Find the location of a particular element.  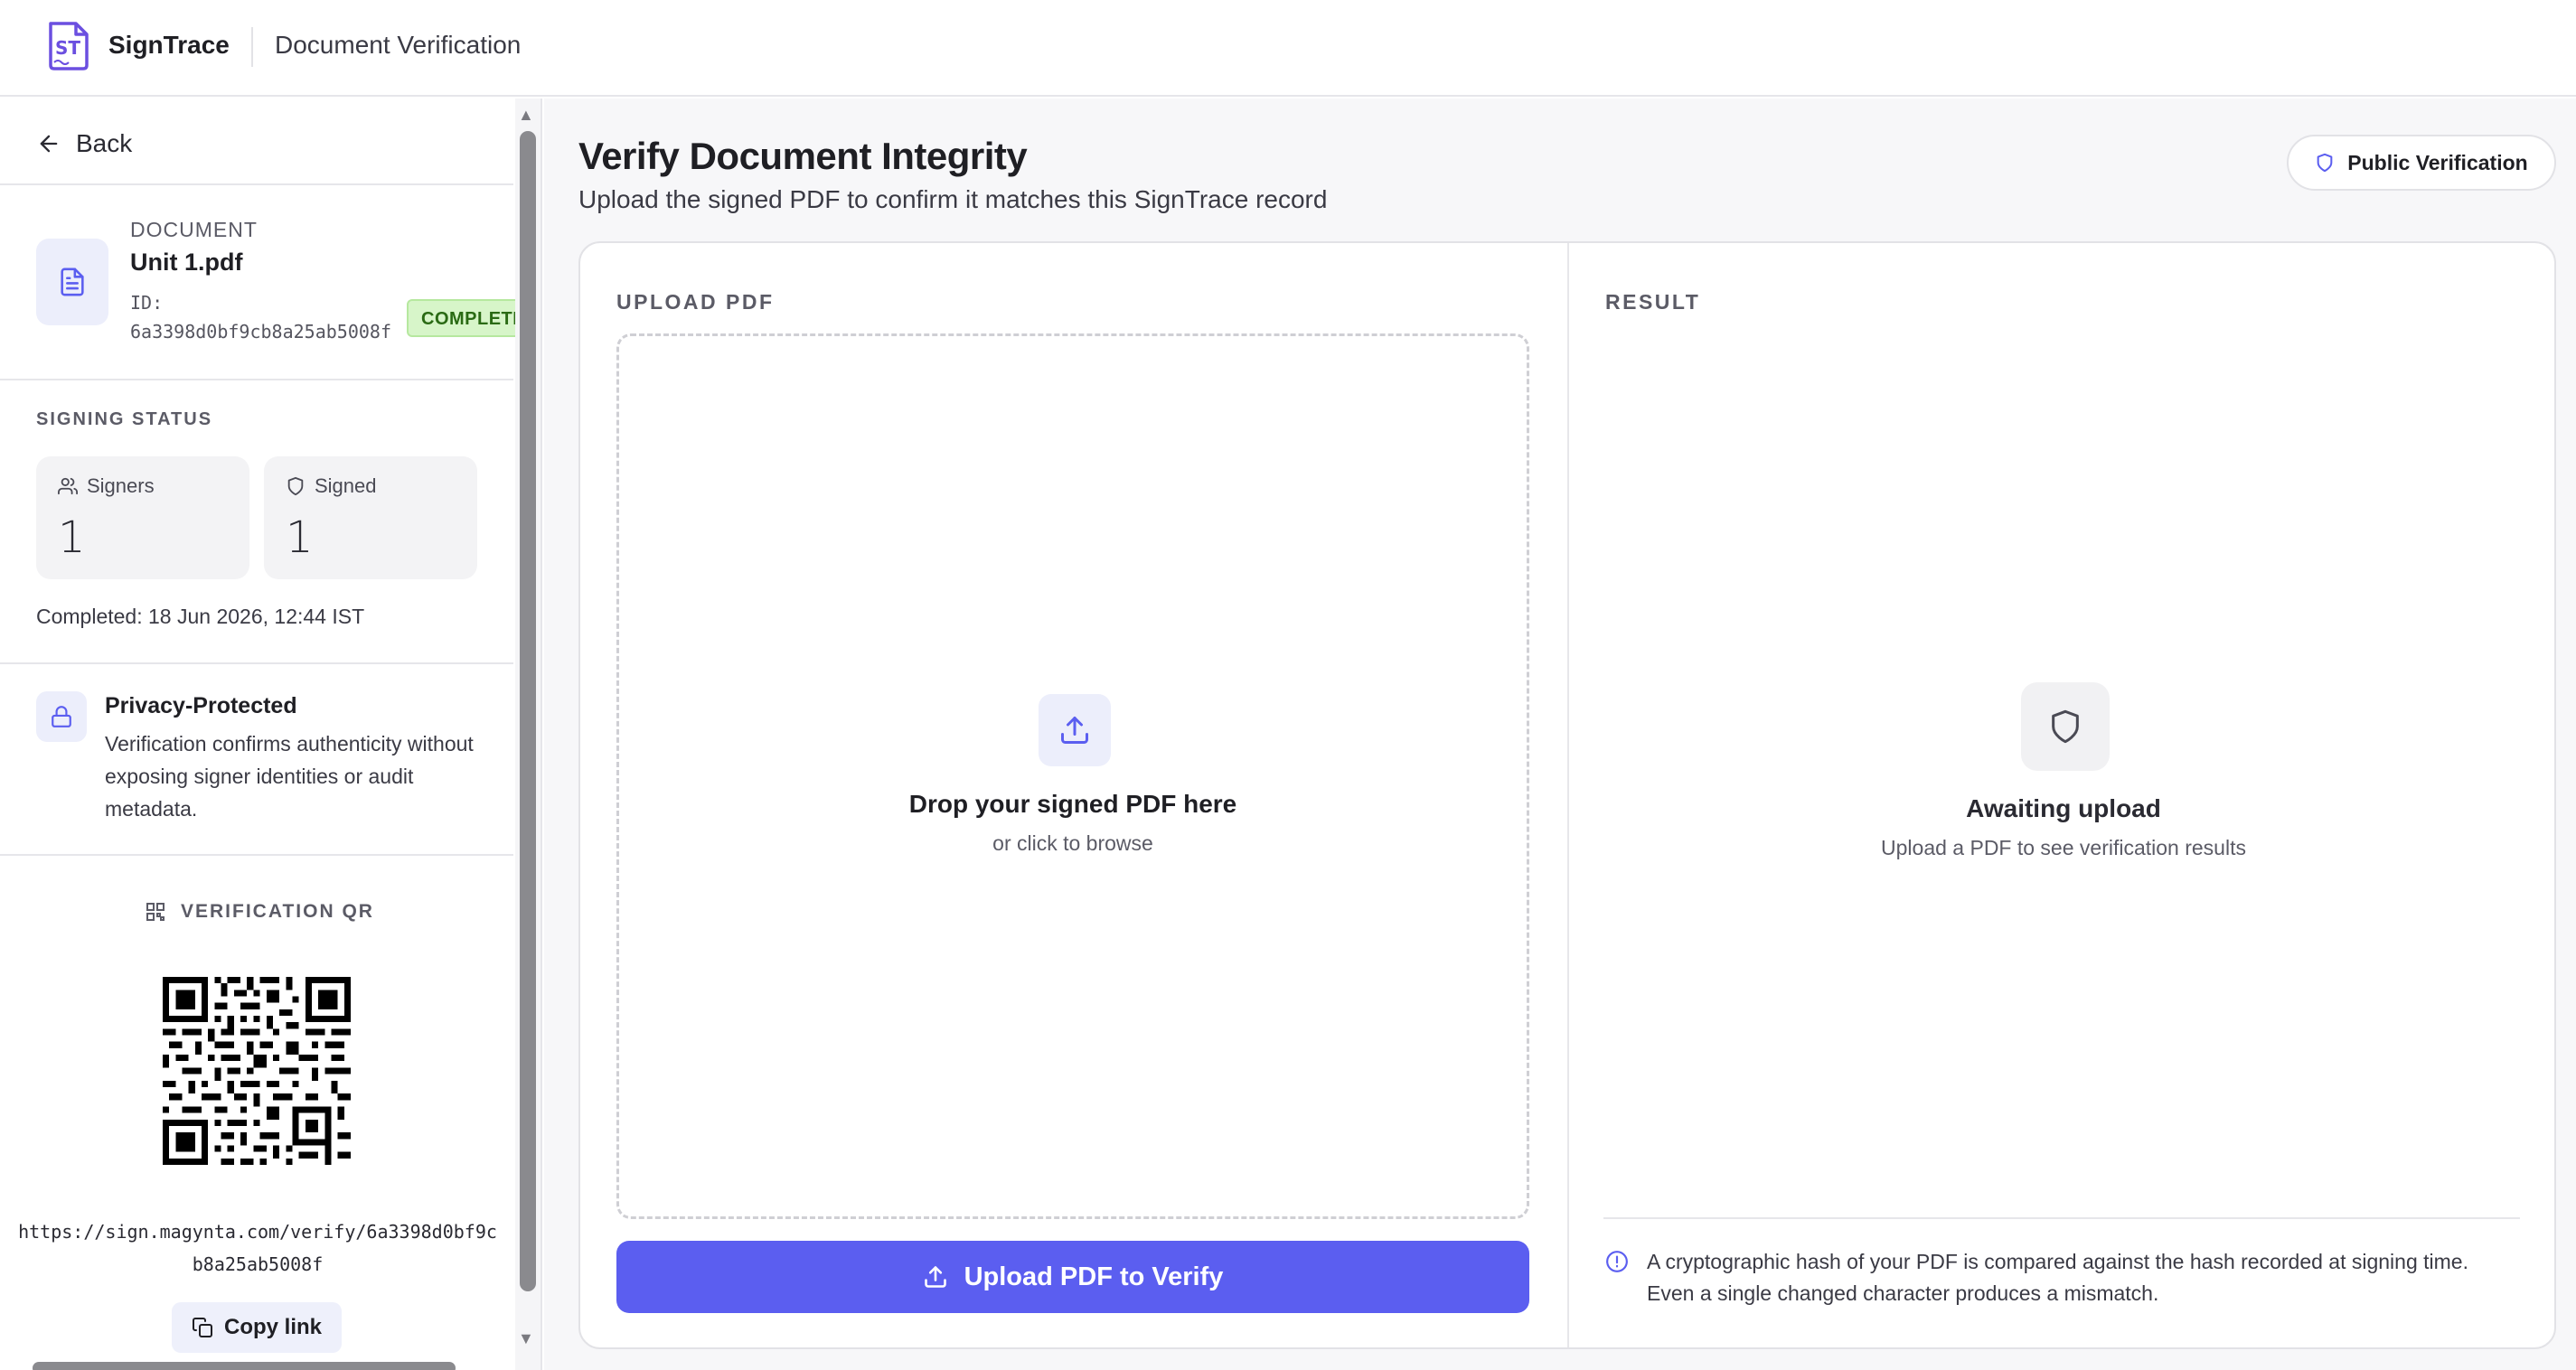

upload-pdf-button: Upload PDF to Verify is located at coordinates (1072, 1277).